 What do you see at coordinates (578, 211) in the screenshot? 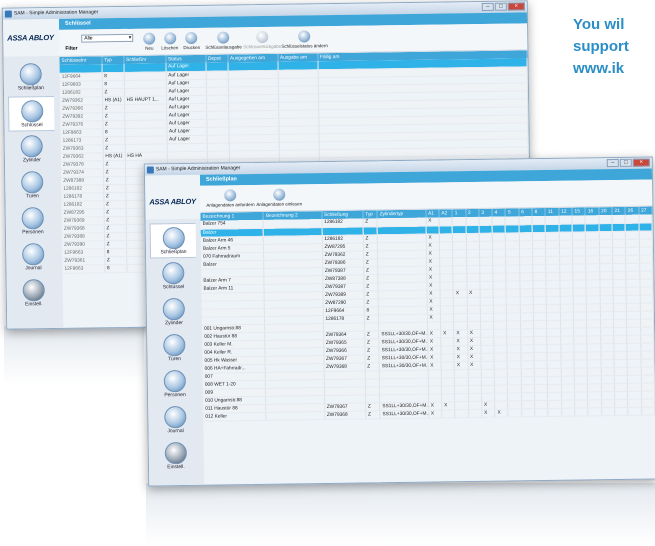
I see `column-header-15: 15` at bounding box center [578, 211].